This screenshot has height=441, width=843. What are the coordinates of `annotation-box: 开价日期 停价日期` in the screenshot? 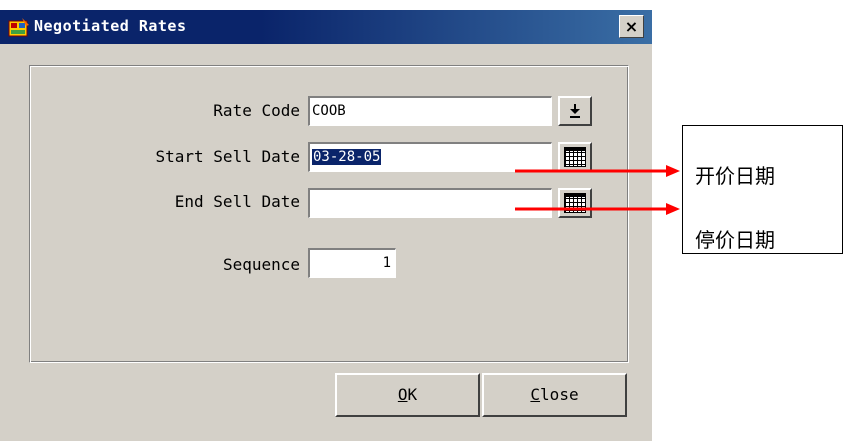 It's located at (762, 189).